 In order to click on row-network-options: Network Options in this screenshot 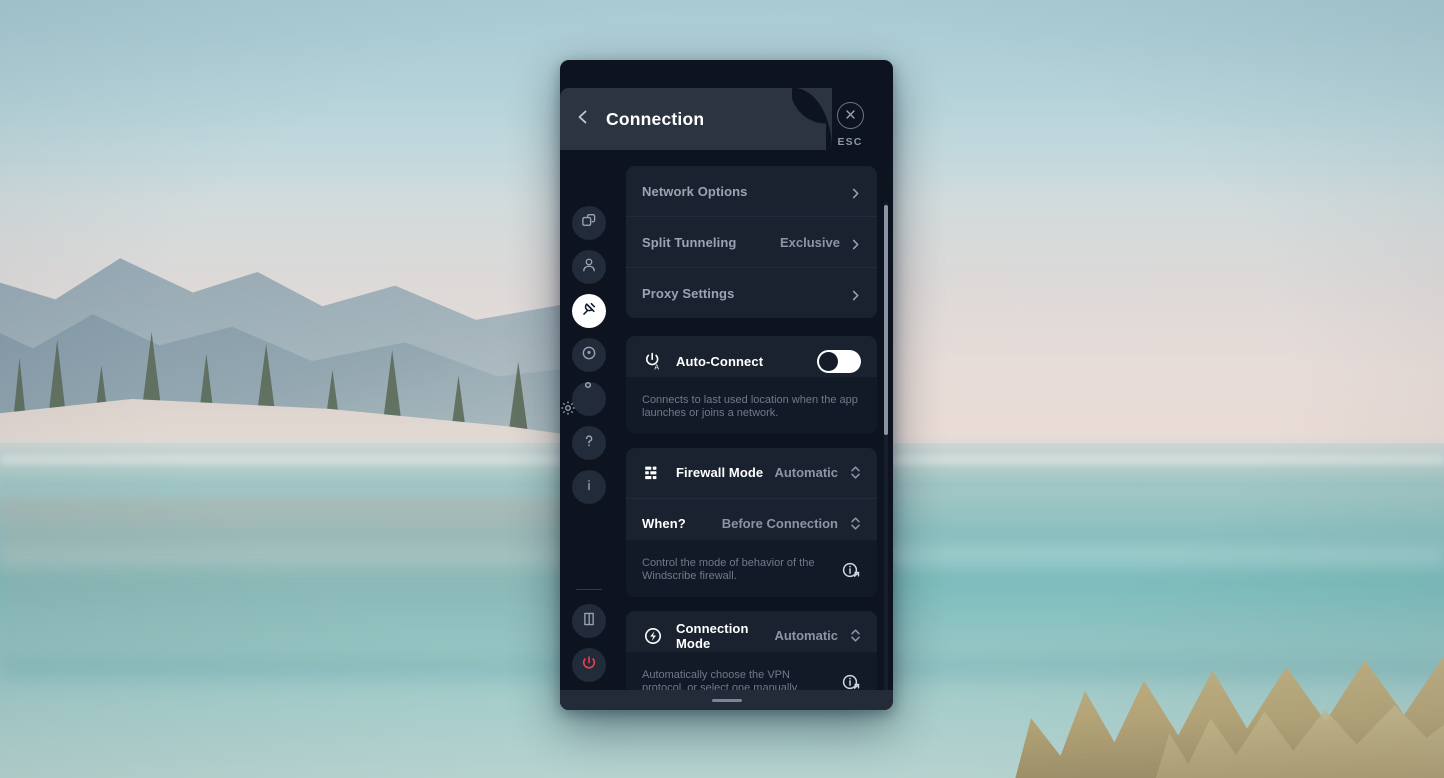, I will do `click(751, 191)`.